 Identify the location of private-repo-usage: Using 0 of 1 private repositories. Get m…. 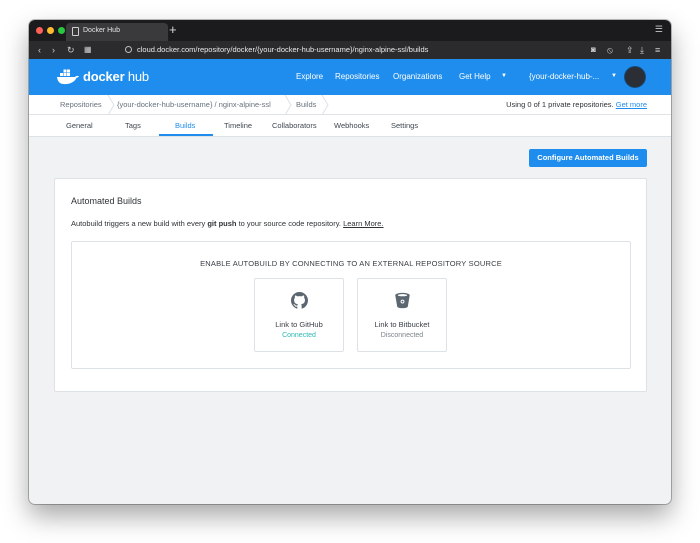
(576, 104).